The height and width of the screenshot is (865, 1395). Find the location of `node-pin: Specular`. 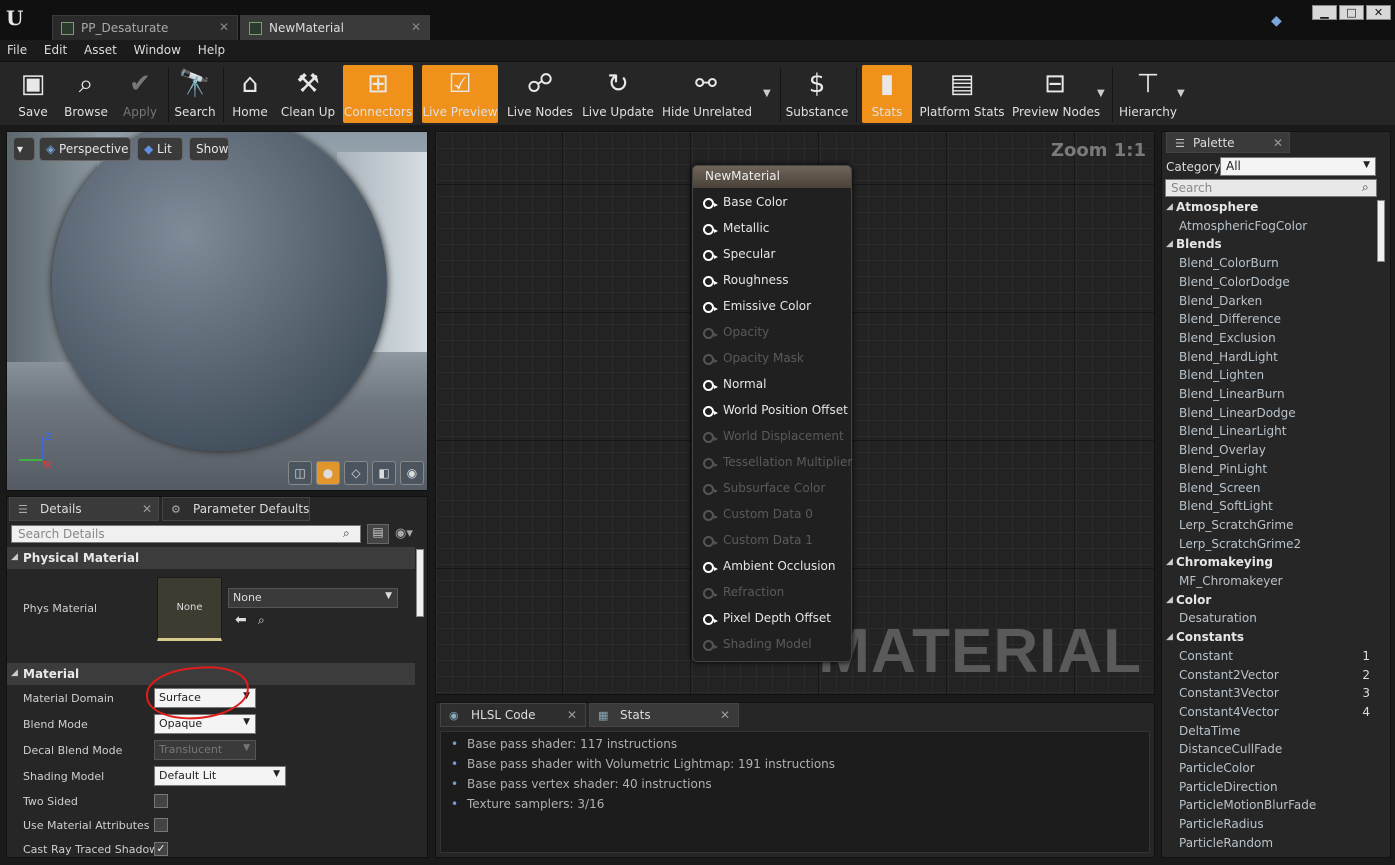

node-pin: Specular is located at coordinates (739, 257).